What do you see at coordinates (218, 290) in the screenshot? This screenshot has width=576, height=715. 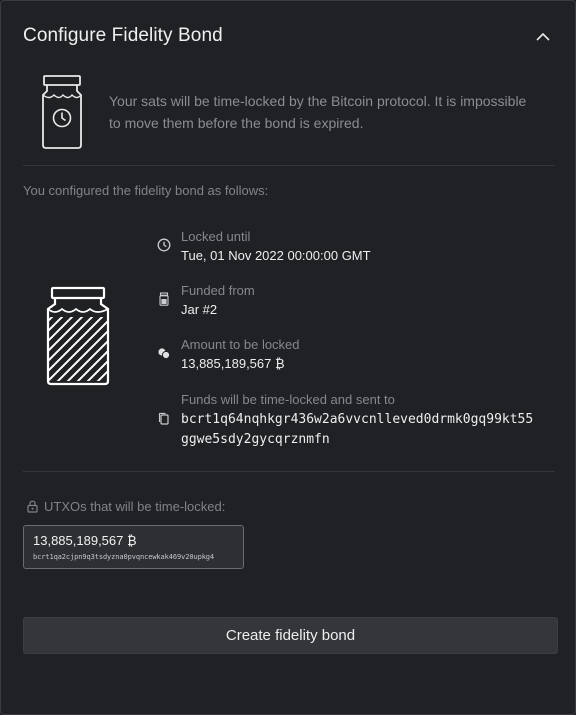 I see `funded-from-label: Funded from` at bounding box center [218, 290].